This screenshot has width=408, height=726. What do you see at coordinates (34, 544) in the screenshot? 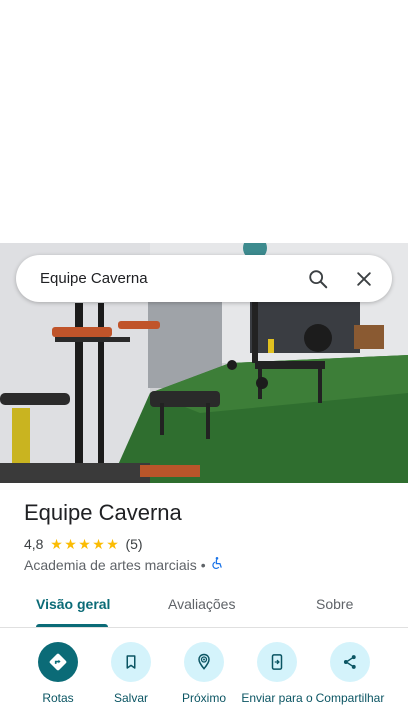
I see `rating-value: 4,8` at bounding box center [34, 544].